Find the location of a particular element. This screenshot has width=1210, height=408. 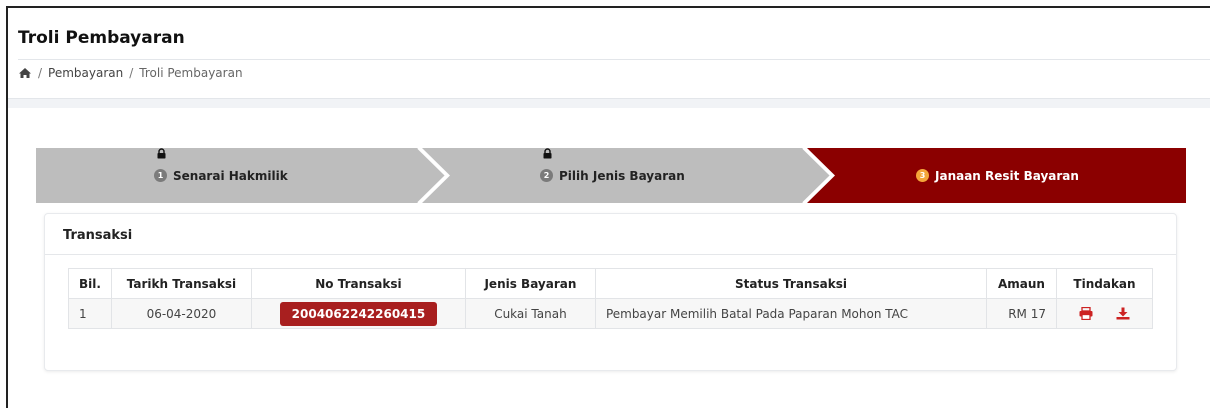

breadcrumb: / Pembayaran / Troli Pembayaran is located at coordinates (130, 73).